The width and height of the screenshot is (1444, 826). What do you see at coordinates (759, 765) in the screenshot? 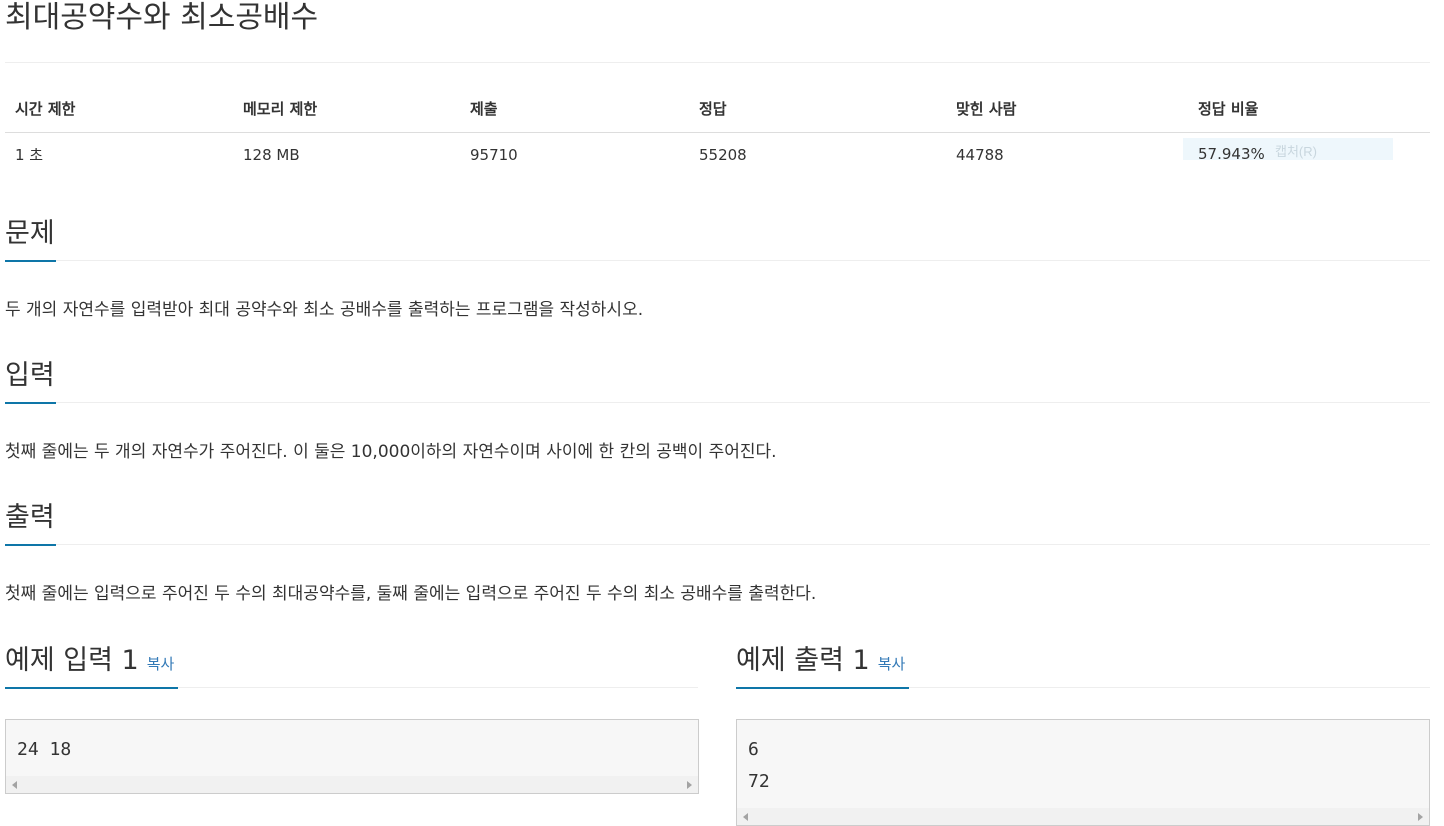
I see `sample-output-content: 6 72` at bounding box center [759, 765].